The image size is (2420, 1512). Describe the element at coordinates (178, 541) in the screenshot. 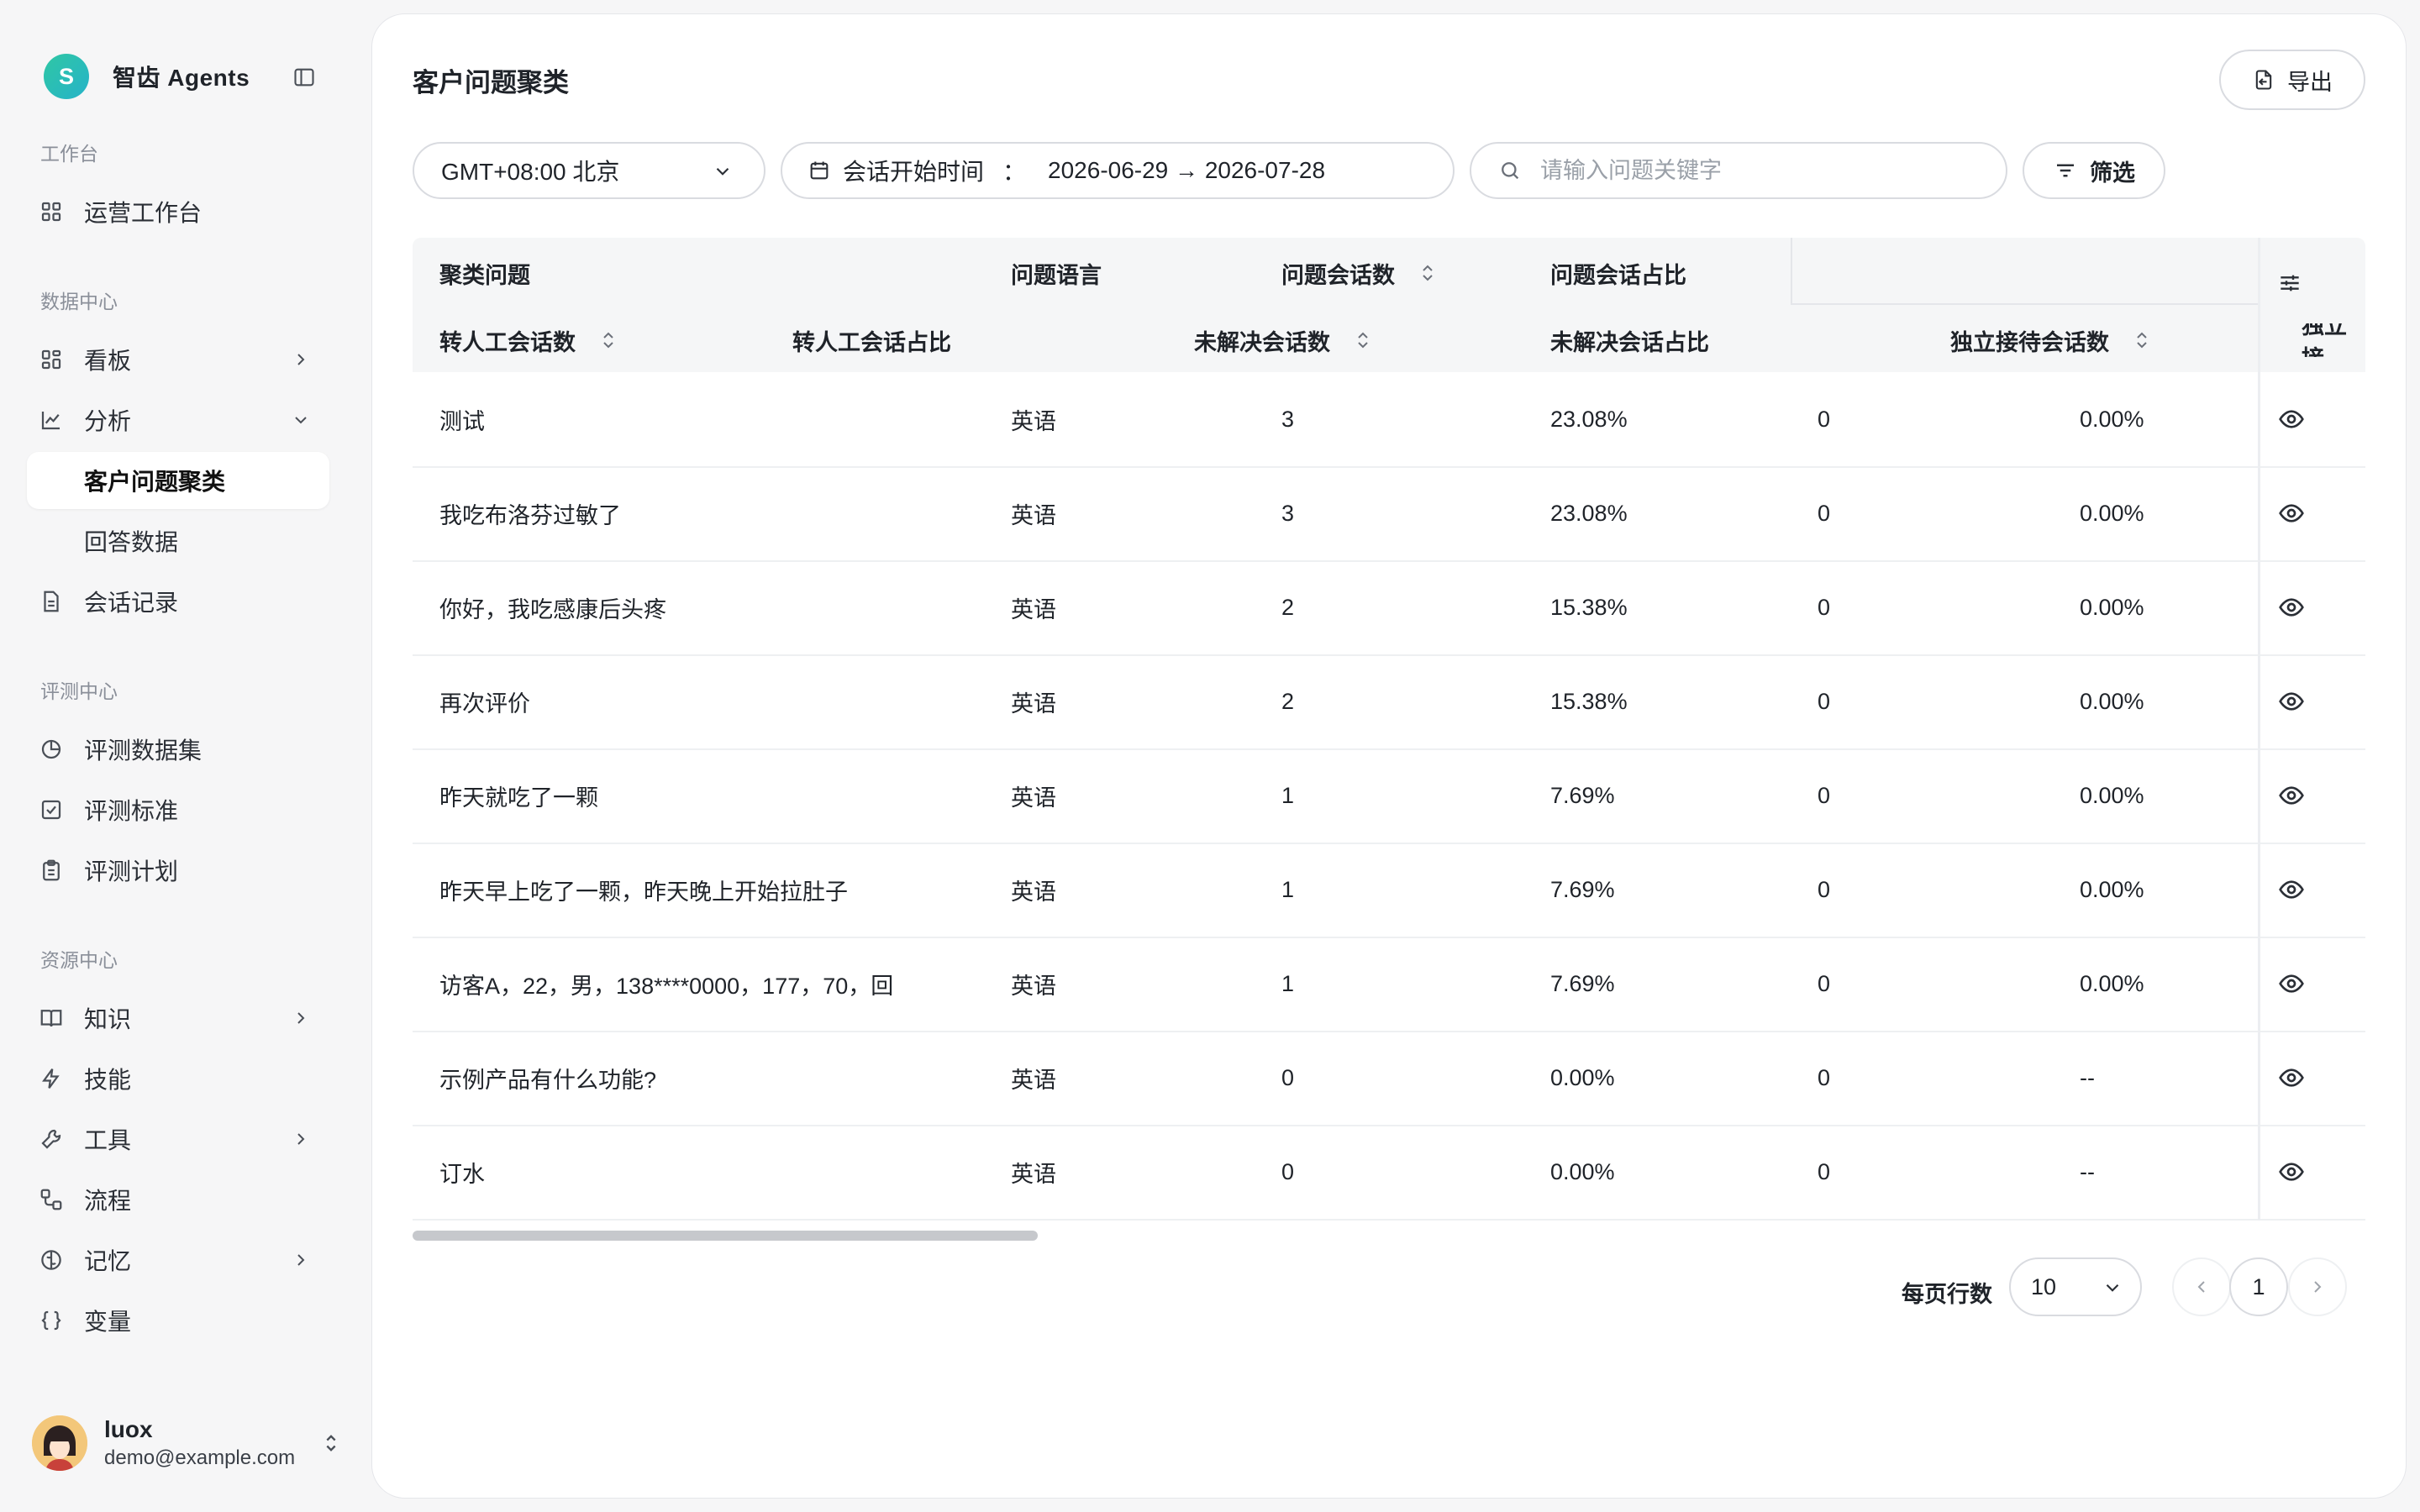

I see `sidebar-item-answer-data: 回答数据` at that location.